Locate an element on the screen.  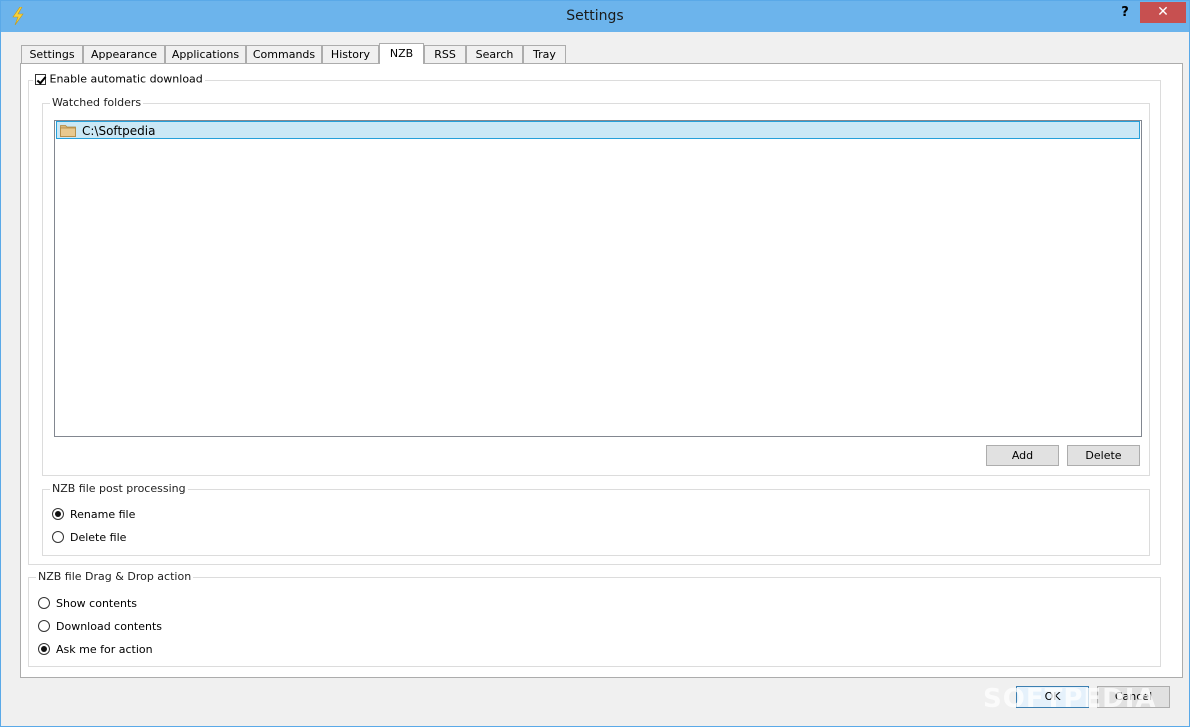
tab-appearance: Appearance is located at coordinates (124, 54).